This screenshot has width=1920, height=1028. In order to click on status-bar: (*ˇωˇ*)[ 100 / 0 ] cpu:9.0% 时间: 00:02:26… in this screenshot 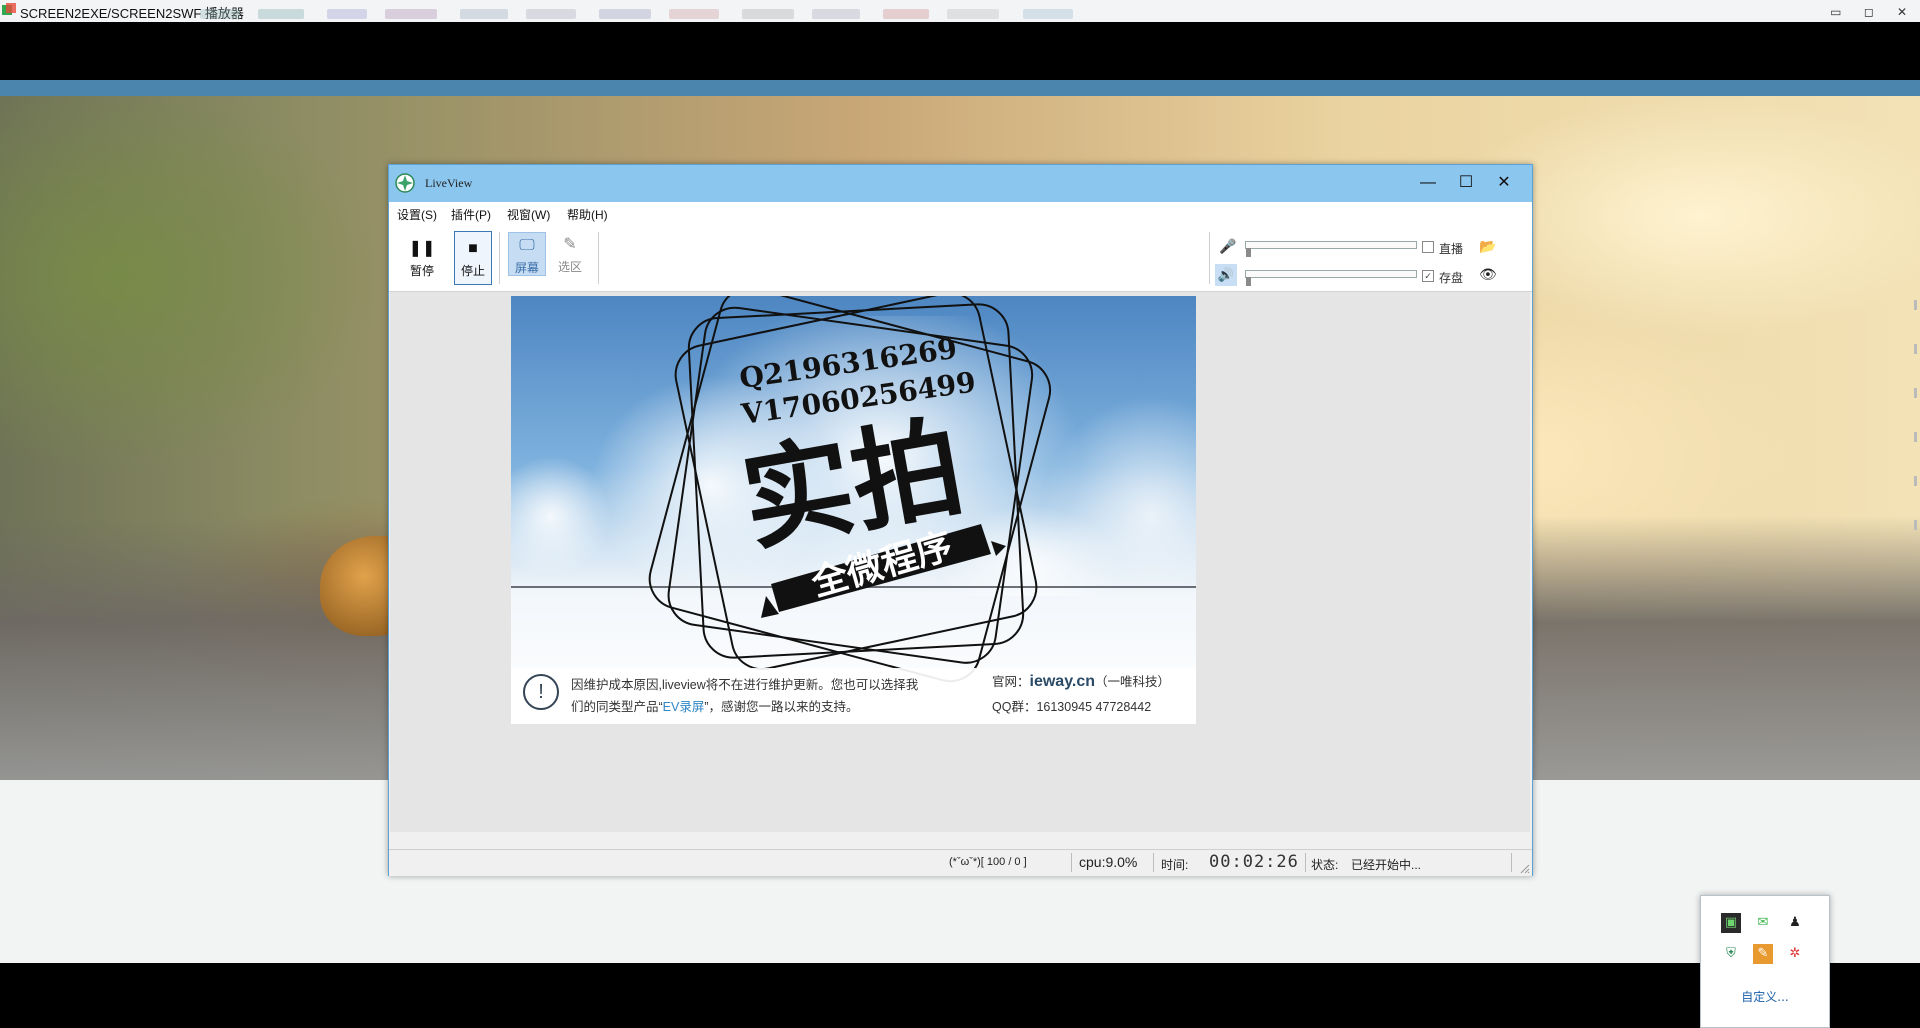, I will do `click(960, 862)`.